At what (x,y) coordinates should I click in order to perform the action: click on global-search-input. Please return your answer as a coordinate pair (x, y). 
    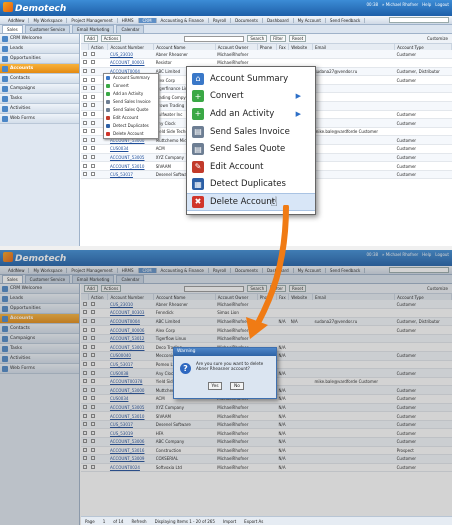
    Looking at the image, I should click on (419, 20).